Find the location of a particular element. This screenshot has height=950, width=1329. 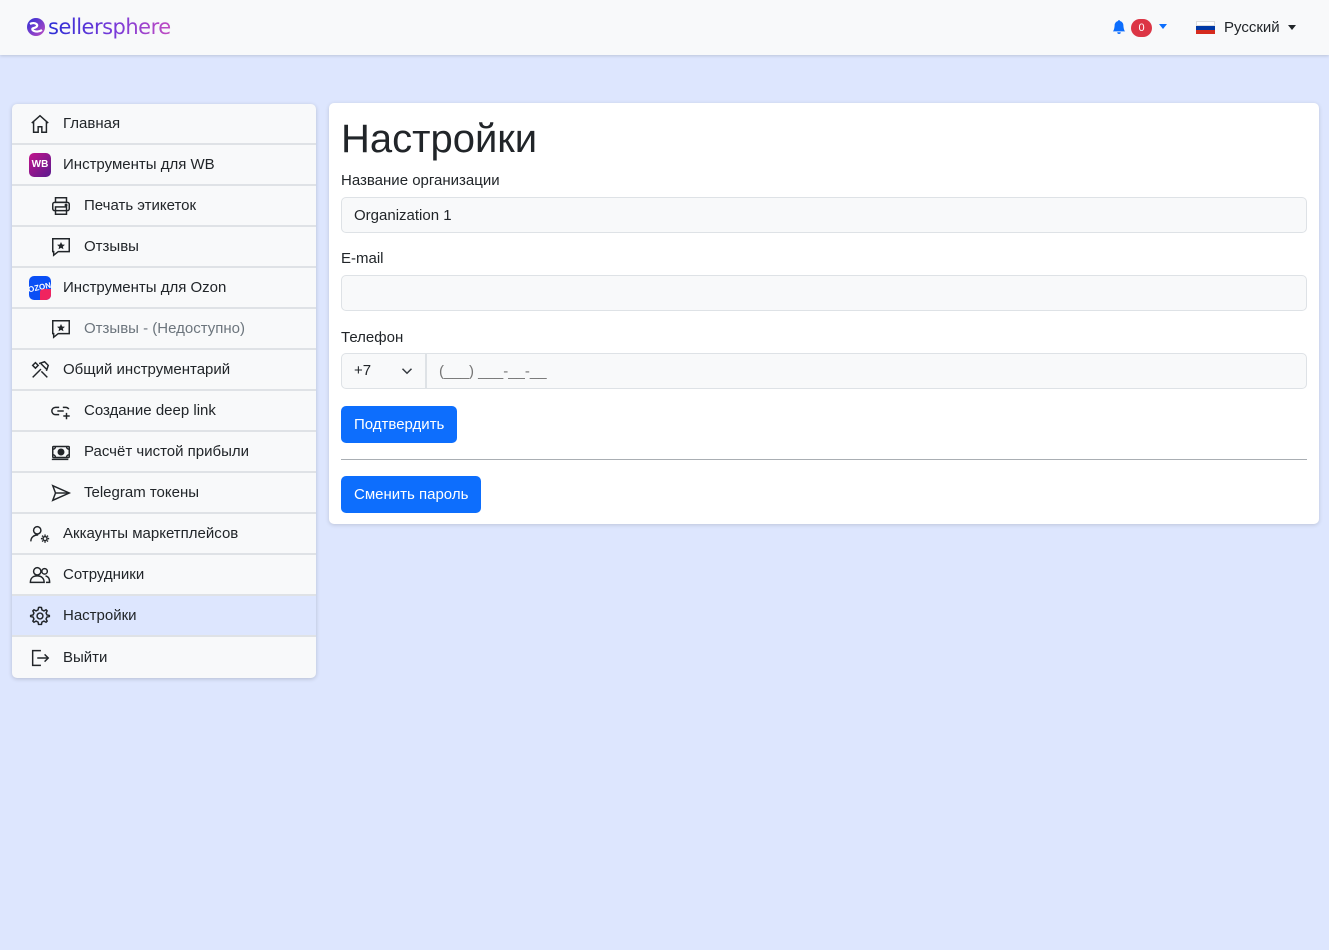

sidebar-item-label: Создание deep link is located at coordinates (150, 410).